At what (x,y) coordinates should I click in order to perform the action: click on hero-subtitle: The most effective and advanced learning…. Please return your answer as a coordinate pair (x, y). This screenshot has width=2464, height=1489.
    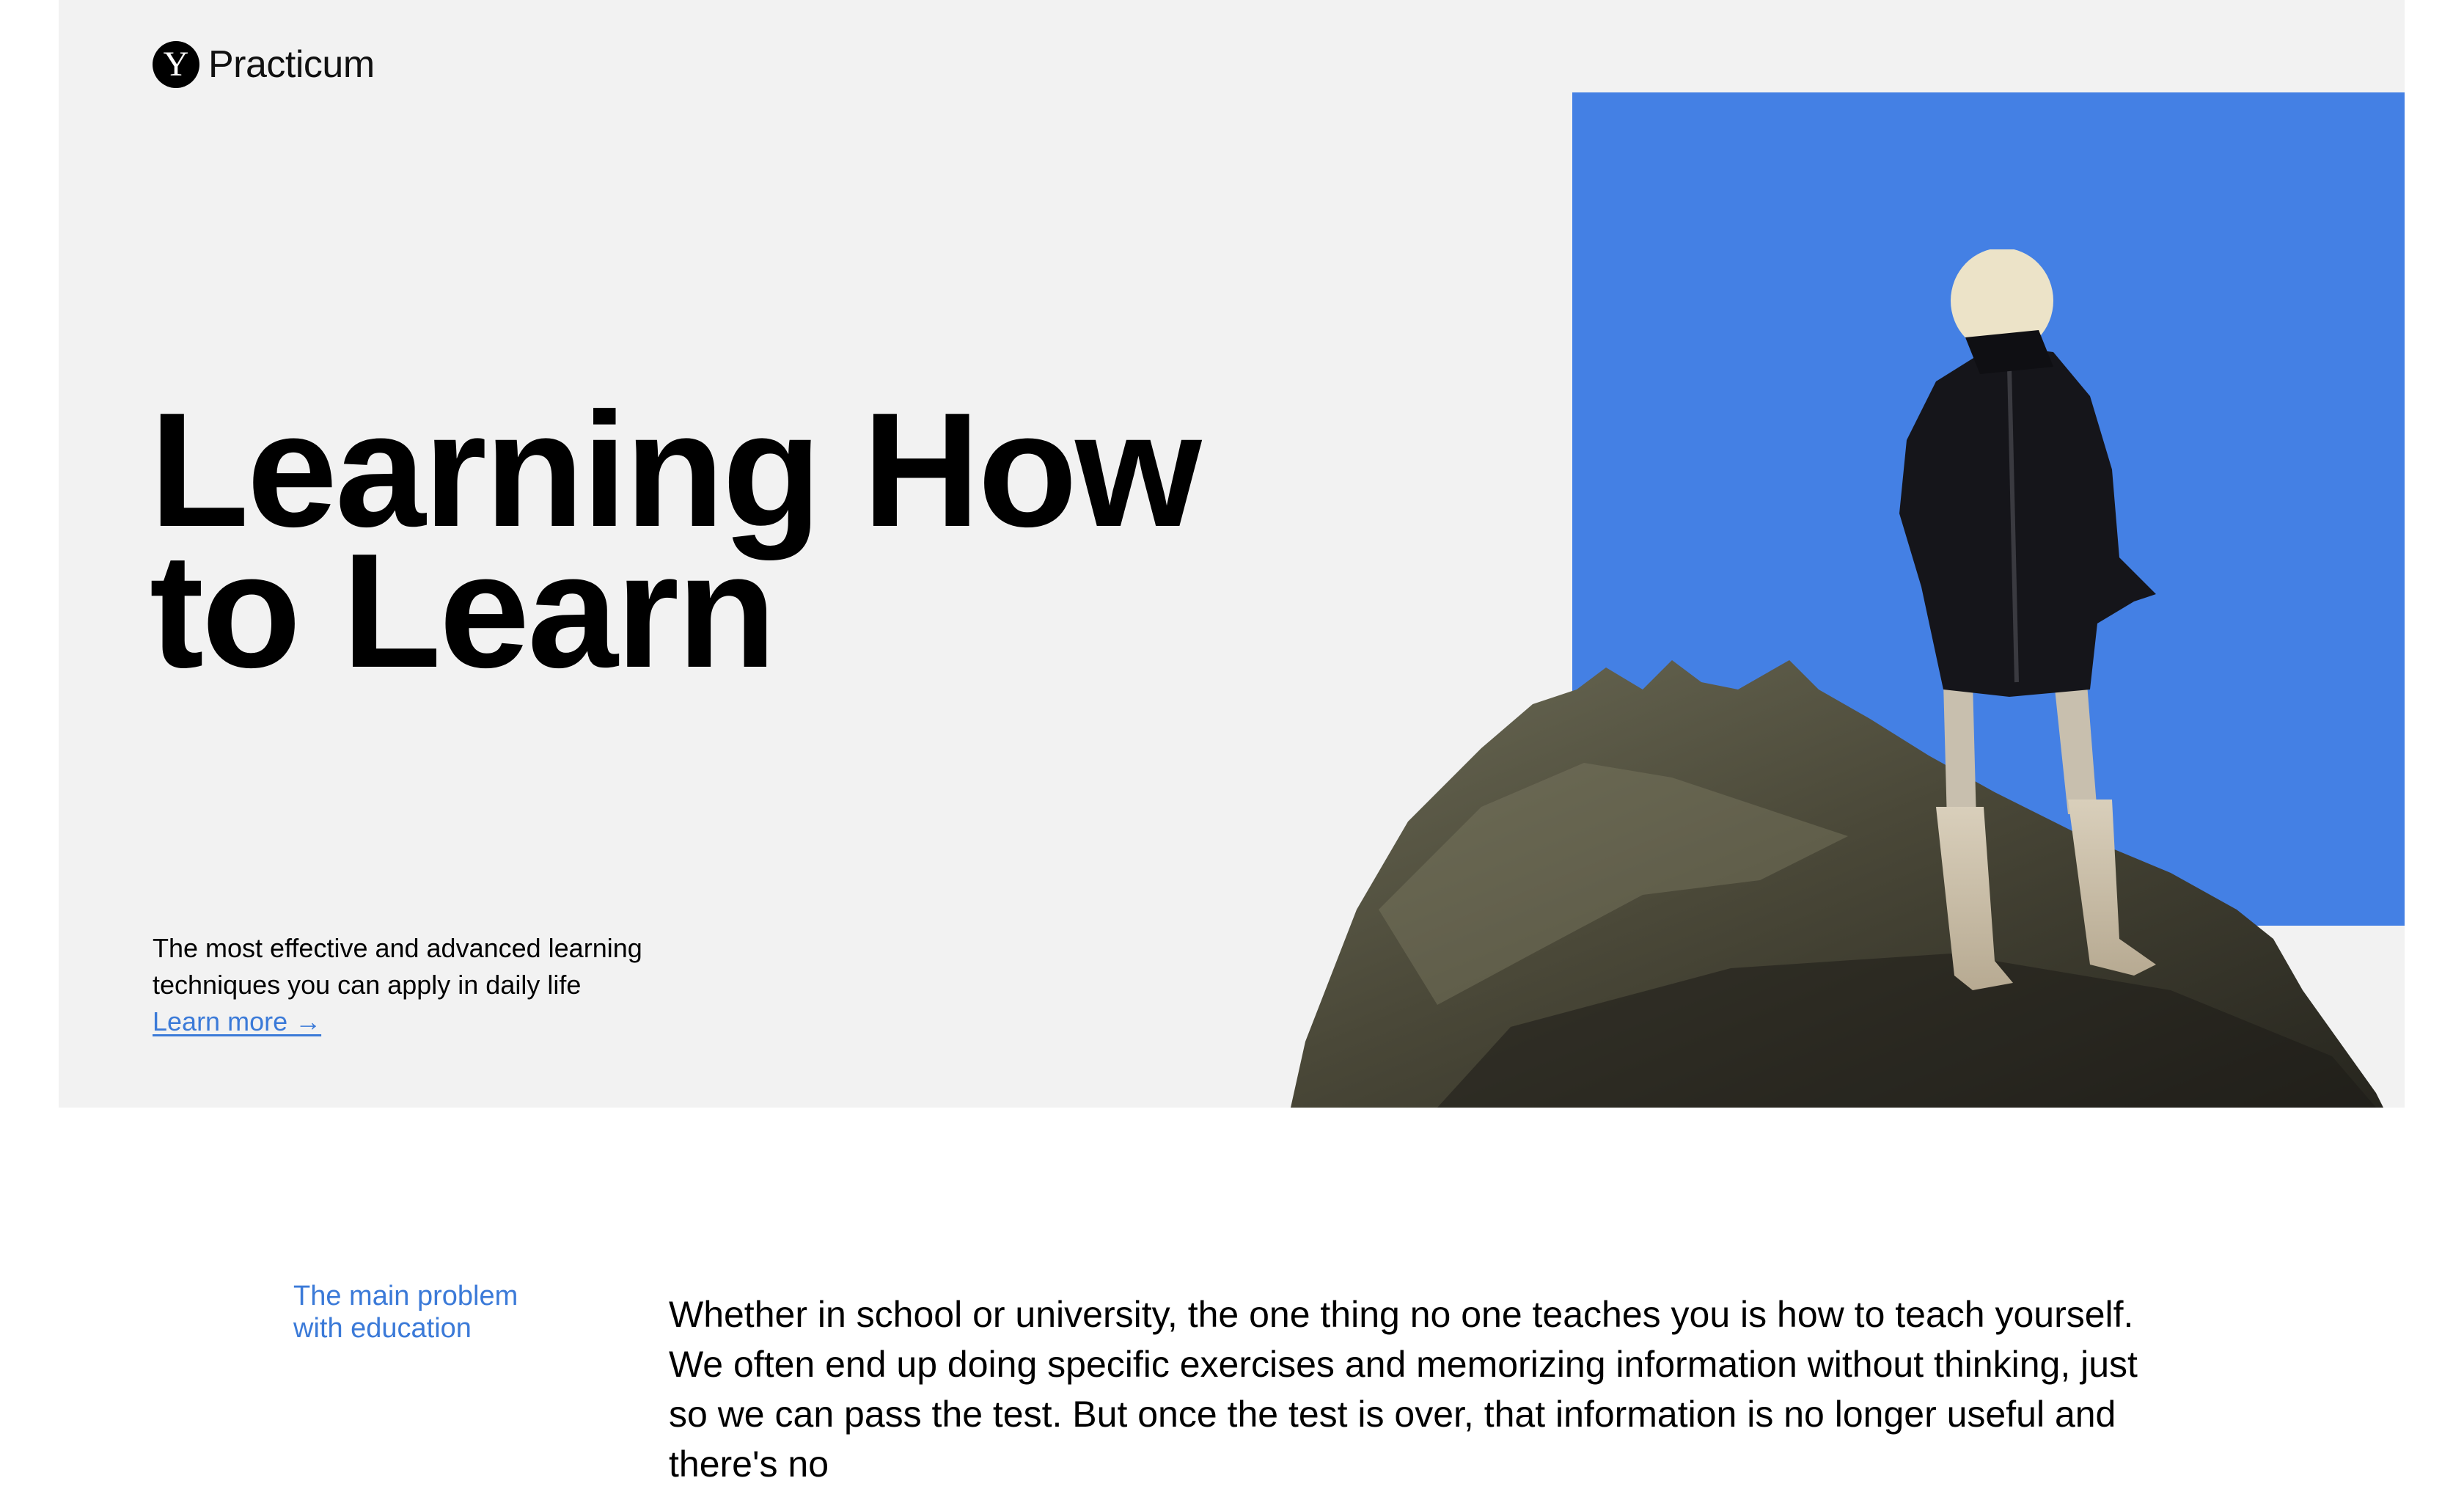
    Looking at the image, I should click on (431, 985).